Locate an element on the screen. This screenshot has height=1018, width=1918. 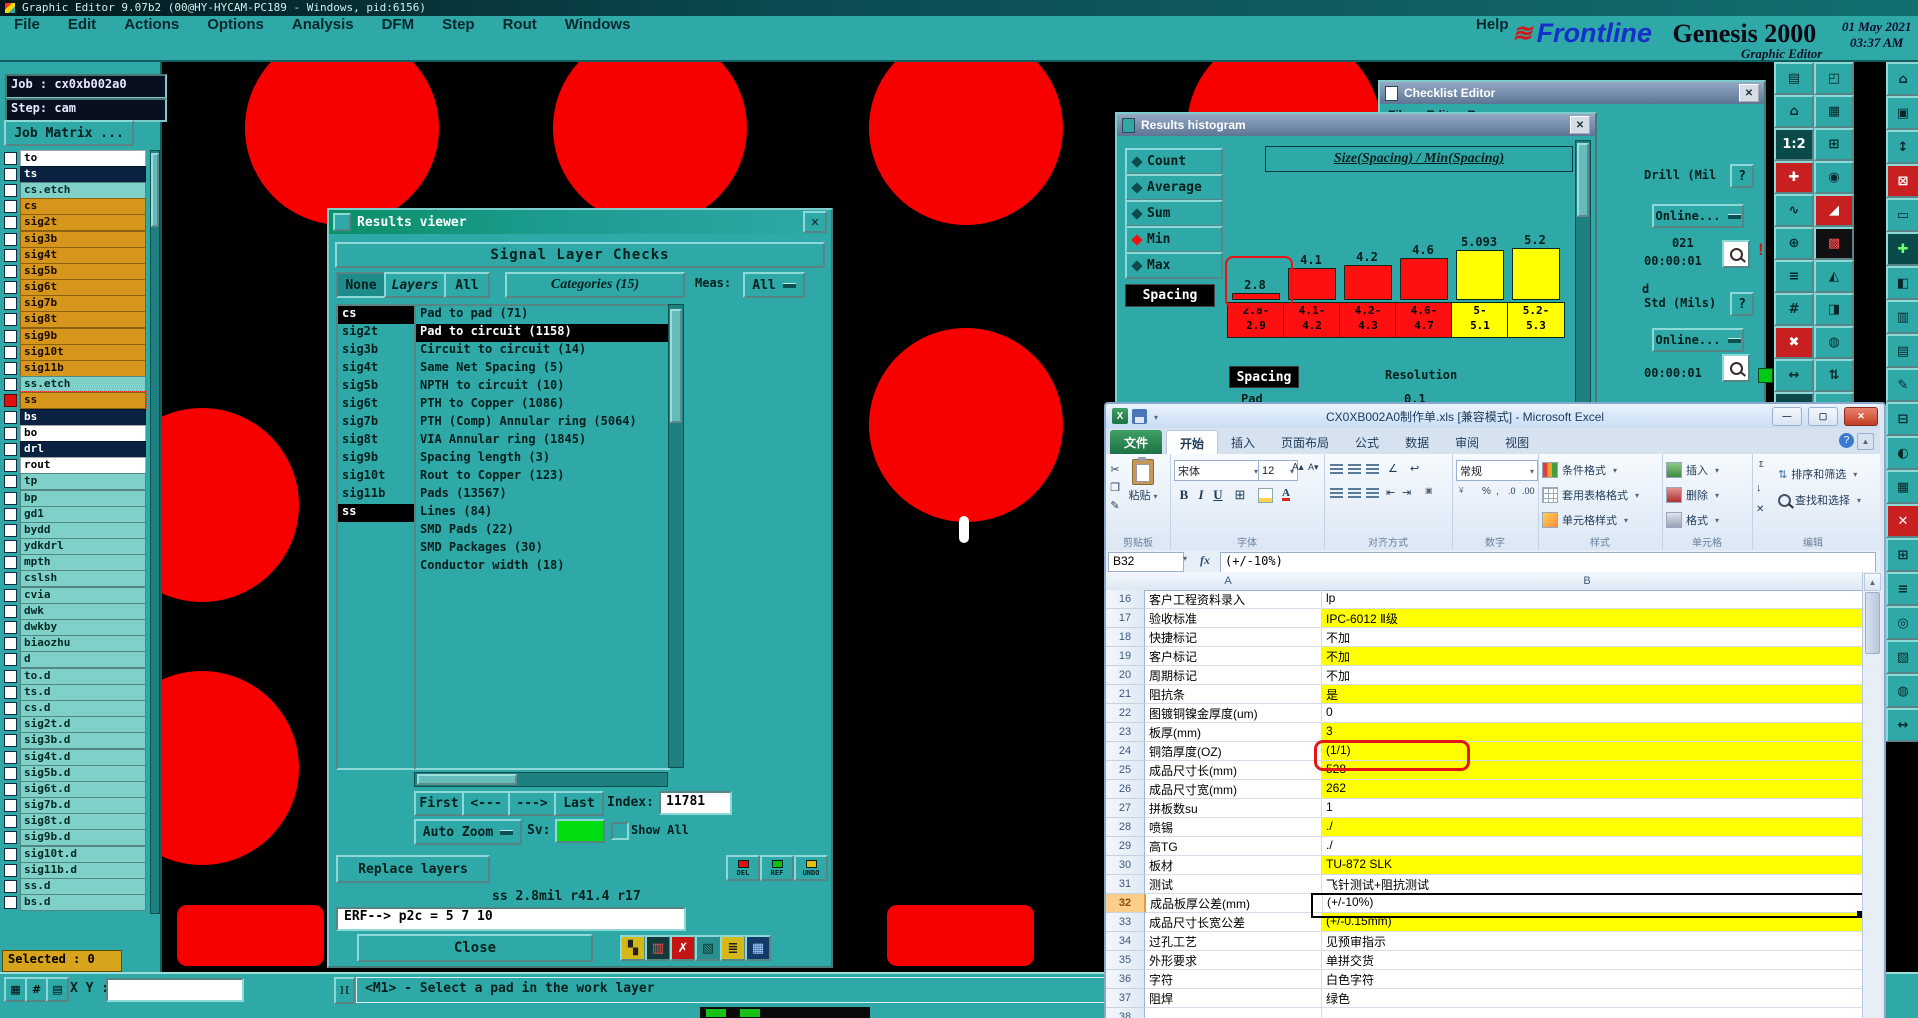
fill-color-icon is located at coordinates (1265, 495).